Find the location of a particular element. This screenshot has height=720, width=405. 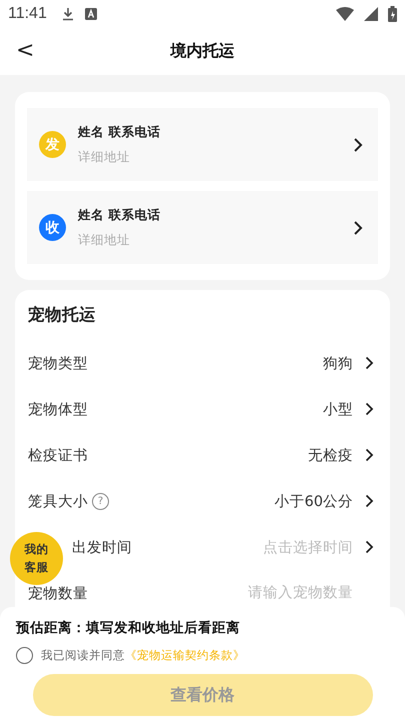

field-value: 小于60公分 is located at coordinates (313, 501).